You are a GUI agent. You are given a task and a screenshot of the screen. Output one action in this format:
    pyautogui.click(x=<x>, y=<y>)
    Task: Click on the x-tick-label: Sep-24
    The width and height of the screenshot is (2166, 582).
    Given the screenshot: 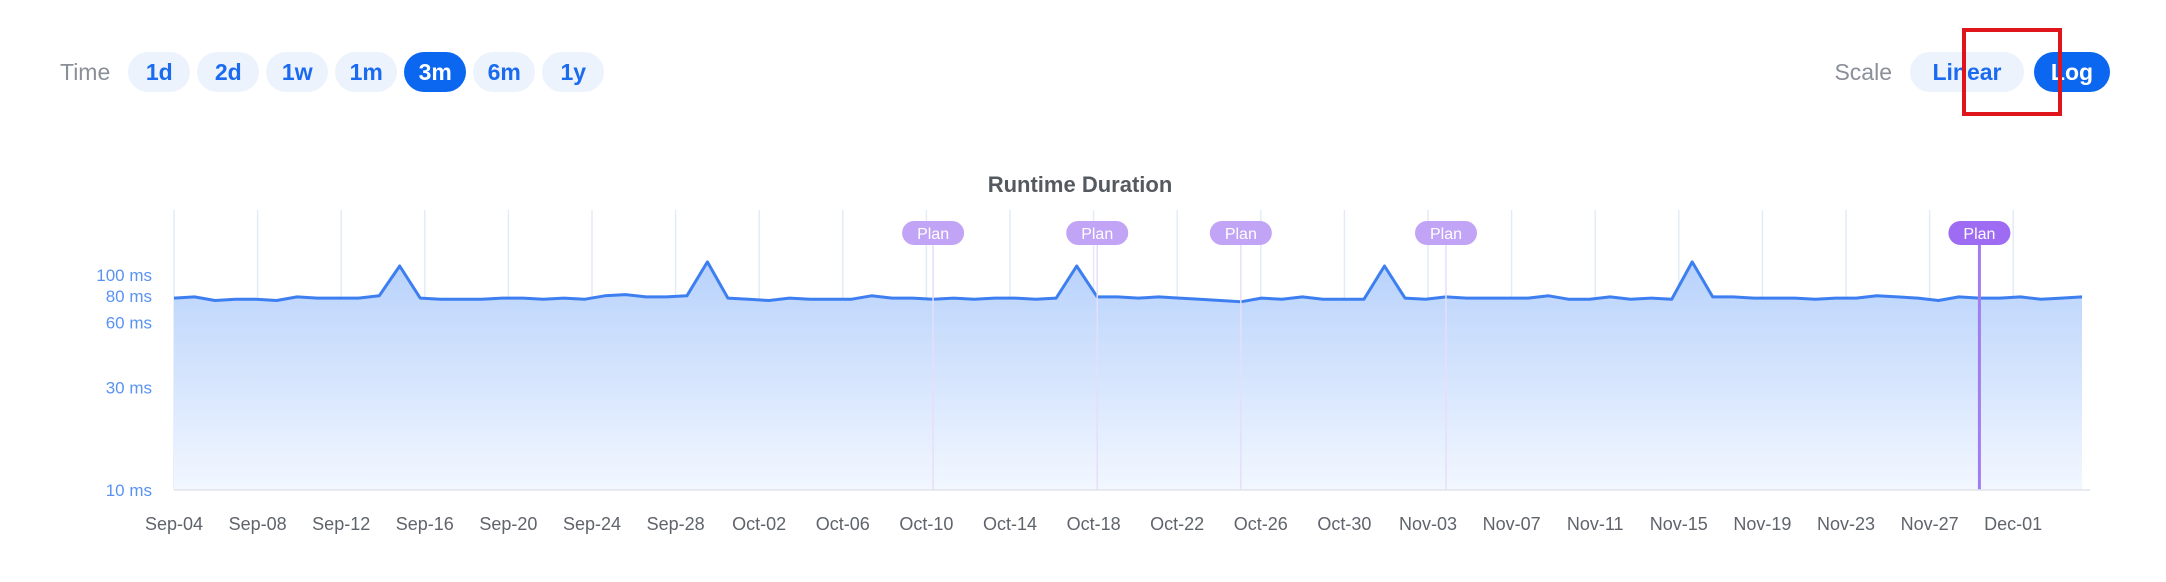 What is the action you would take?
    pyautogui.click(x=592, y=524)
    